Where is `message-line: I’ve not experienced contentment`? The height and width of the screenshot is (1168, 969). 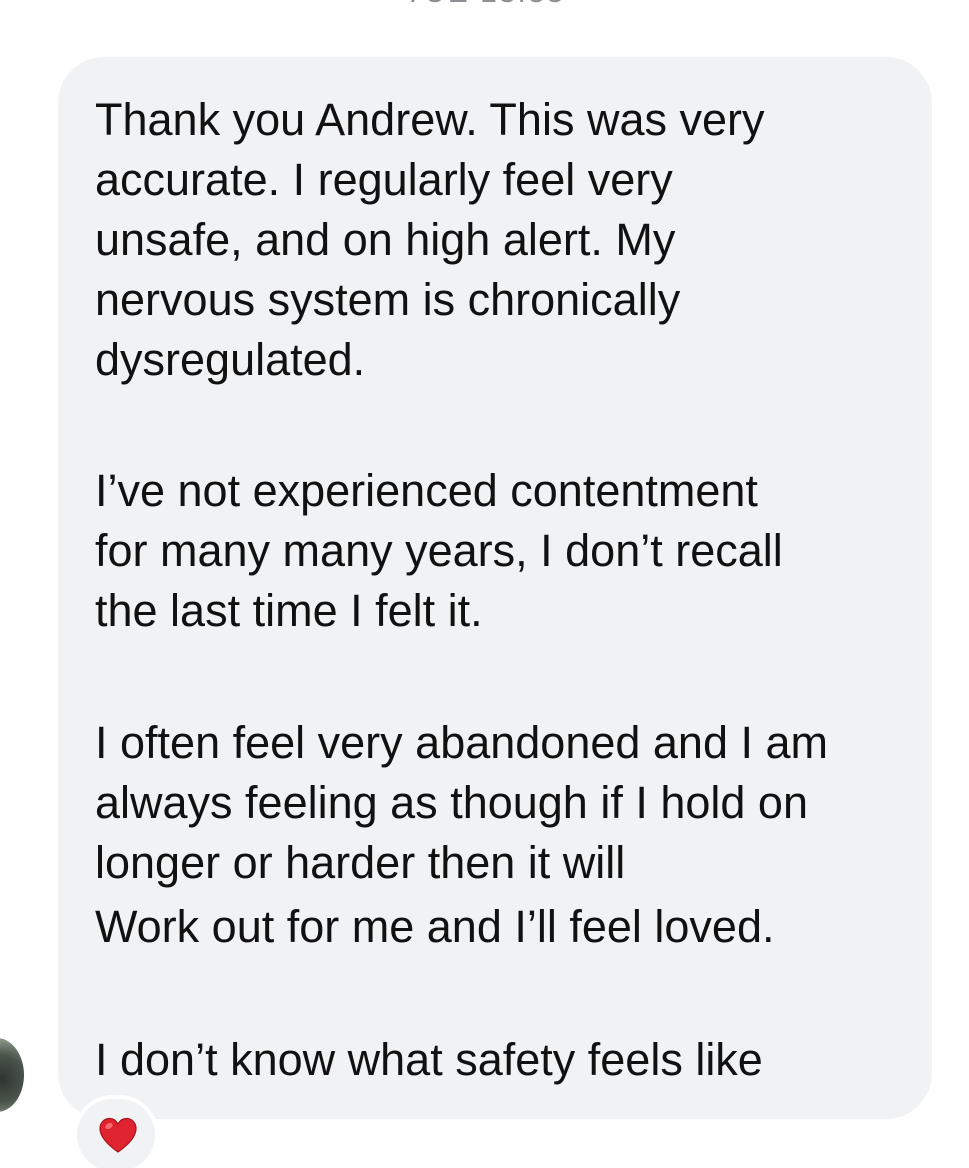 message-line: I’ve not experienced contentment is located at coordinates (426, 490).